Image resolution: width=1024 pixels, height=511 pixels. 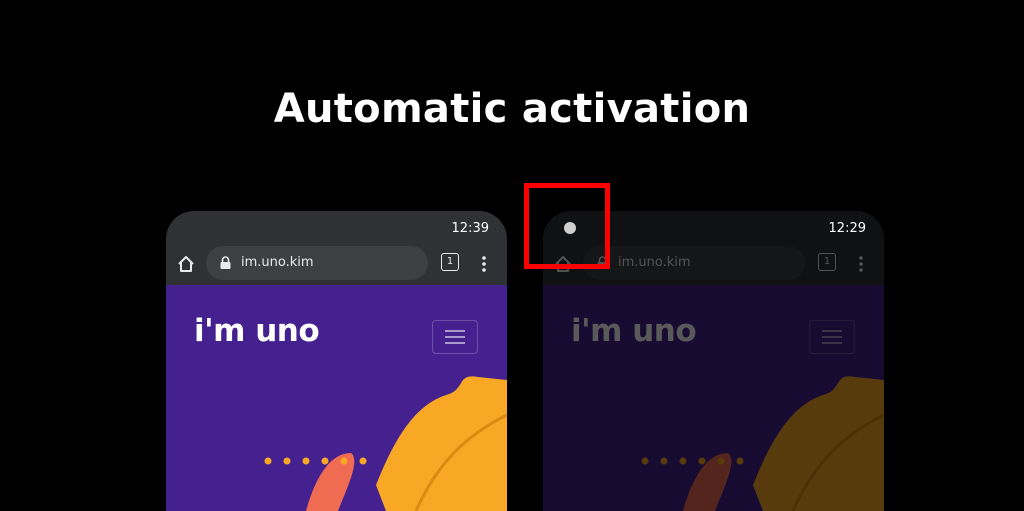 What do you see at coordinates (186, 264) in the screenshot?
I see `home-icon` at bounding box center [186, 264].